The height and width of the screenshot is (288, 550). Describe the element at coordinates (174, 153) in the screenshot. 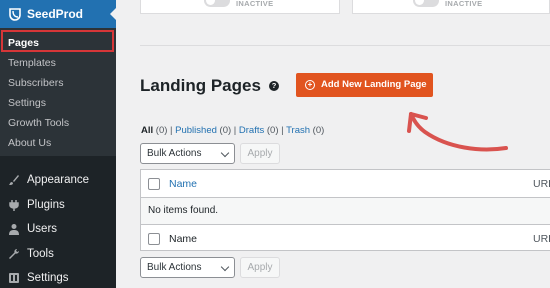

I see `bulk-actions-label: Bulk Actions` at that location.